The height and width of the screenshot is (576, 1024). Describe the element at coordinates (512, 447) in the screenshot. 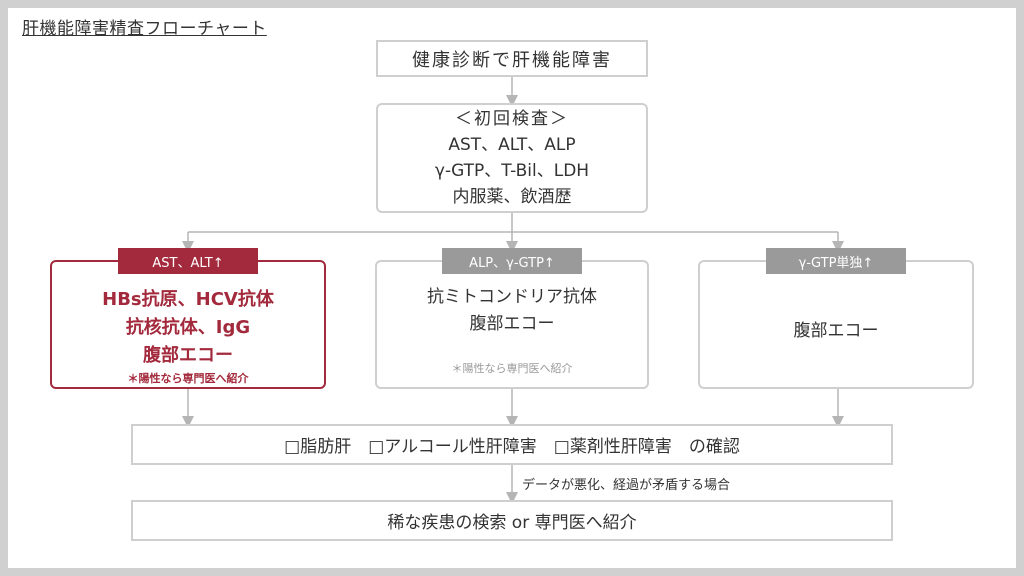

I see `confirm-label: □脂肪肝 □アルコール性肝障害 □薬剤性肝障害 の確認` at that location.